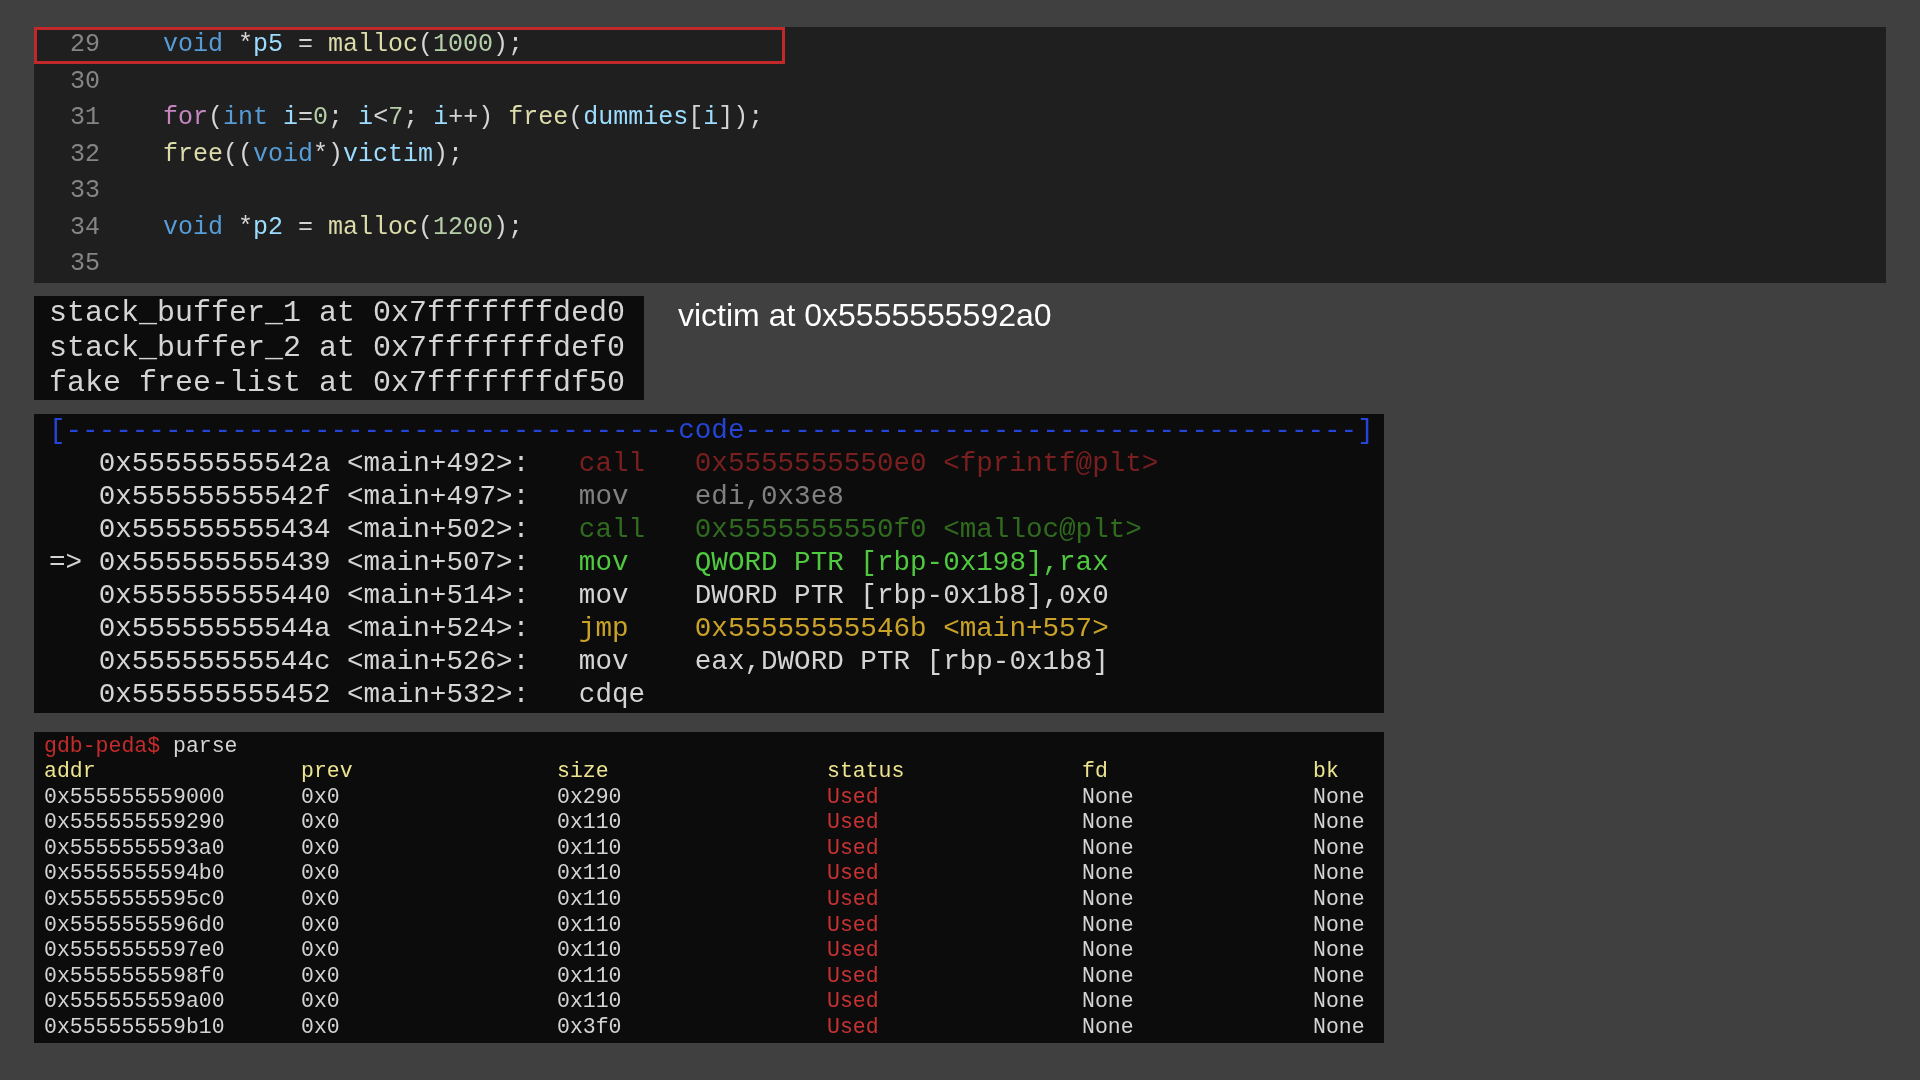 This screenshot has height=1080, width=1920. What do you see at coordinates (583, 772) in the screenshot?
I see `column-header: size` at bounding box center [583, 772].